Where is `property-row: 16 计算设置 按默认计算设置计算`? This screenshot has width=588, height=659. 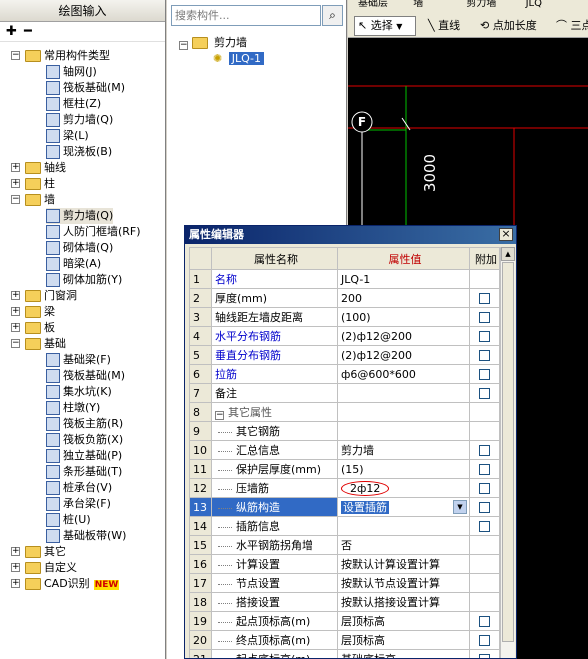
property-row: 16 计算设置 按默认计算设置计算 is located at coordinates (344, 564).